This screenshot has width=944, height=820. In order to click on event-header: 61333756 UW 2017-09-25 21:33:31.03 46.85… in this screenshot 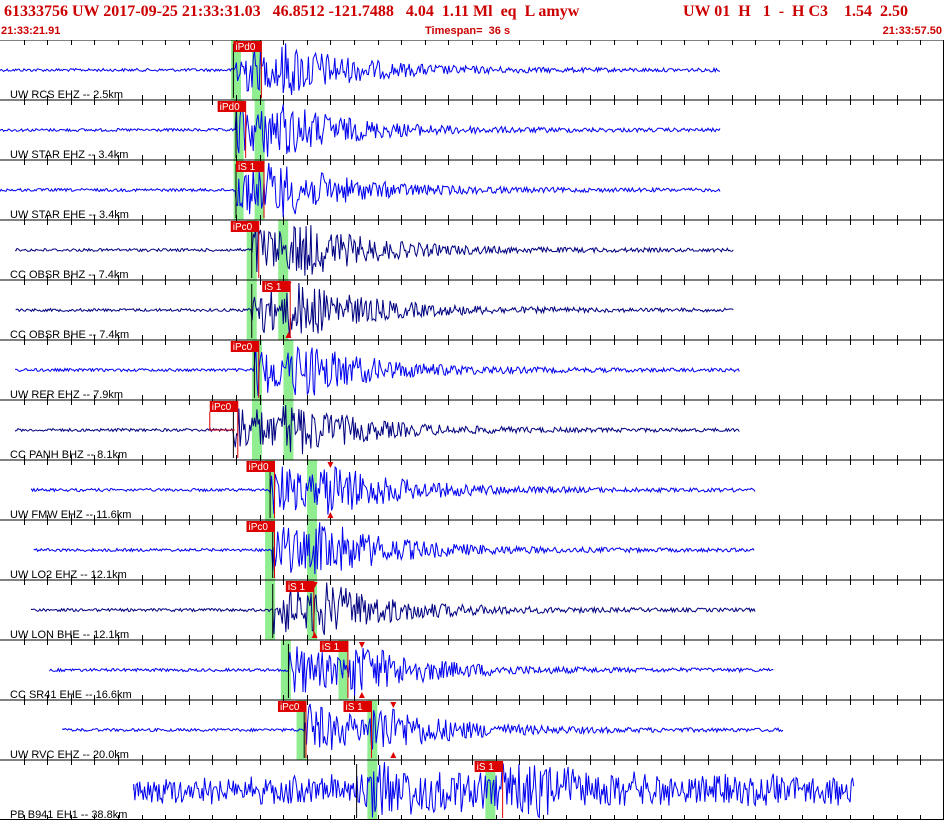, I will do `click(472, 20)`.